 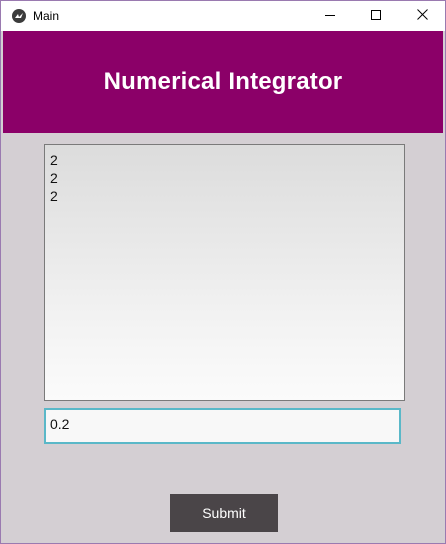 I want to click on value-input: 0.2, so click(x=222, y=426).